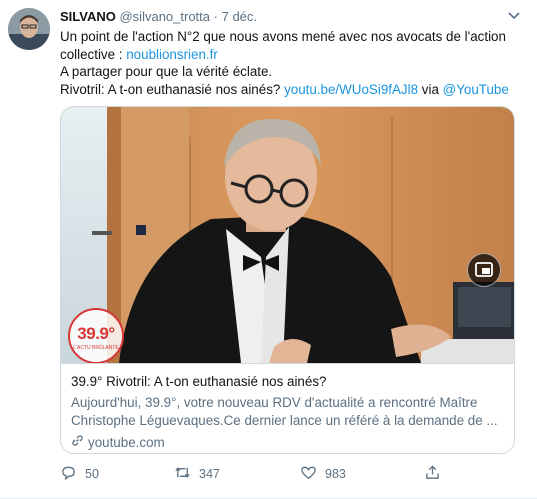 This screenshot has height=499, width=537. I want to click on tweet-header: SILVANO @silvano_trotta · 7 déc., so click(283, 18).